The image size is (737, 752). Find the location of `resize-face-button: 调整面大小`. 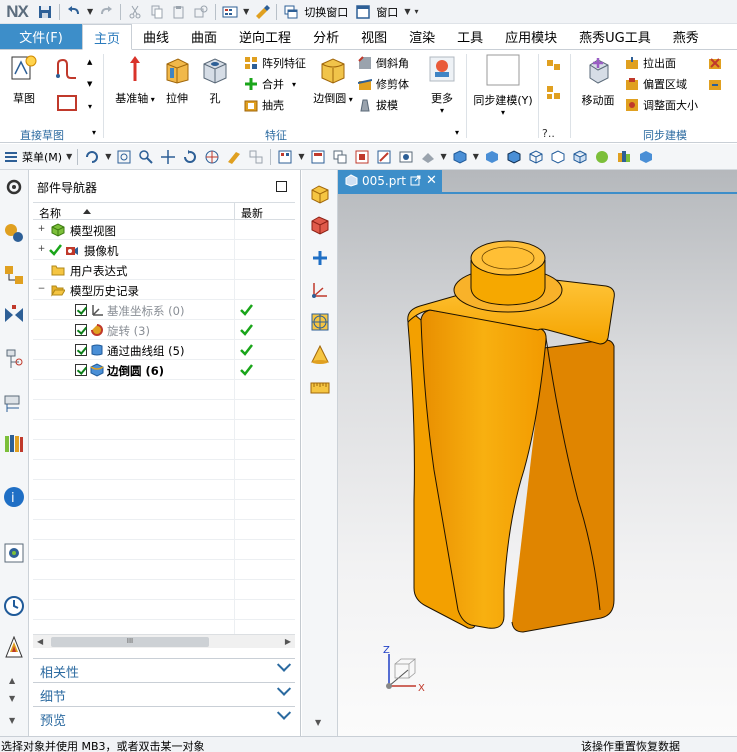

resize-face-button: 调整面大小 is located at coordinates (661, 105).